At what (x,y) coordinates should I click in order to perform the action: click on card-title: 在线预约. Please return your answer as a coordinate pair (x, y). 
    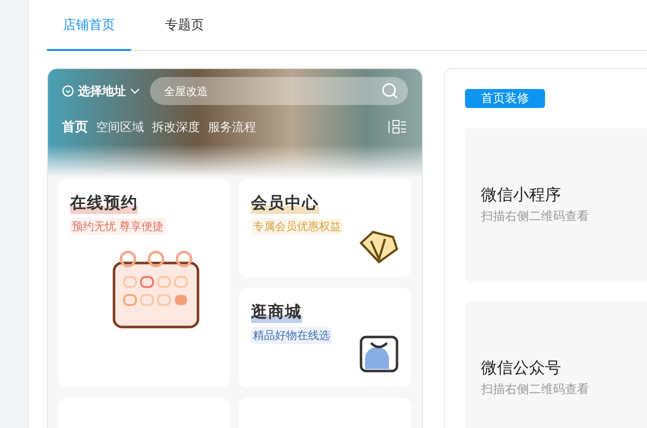
    Looking at the image, I should click on (104, 203).